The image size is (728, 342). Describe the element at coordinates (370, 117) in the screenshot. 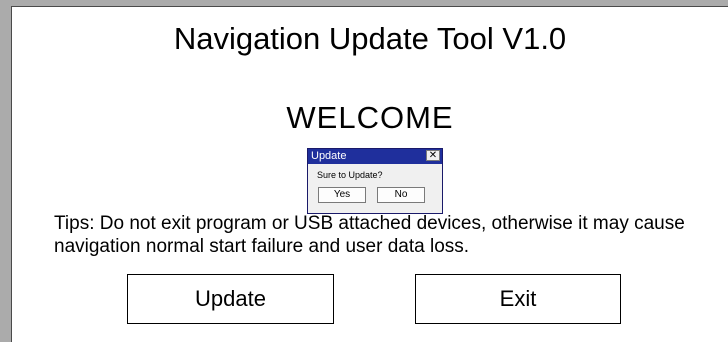

I see `welcome-heading: WELCOME` at that location.